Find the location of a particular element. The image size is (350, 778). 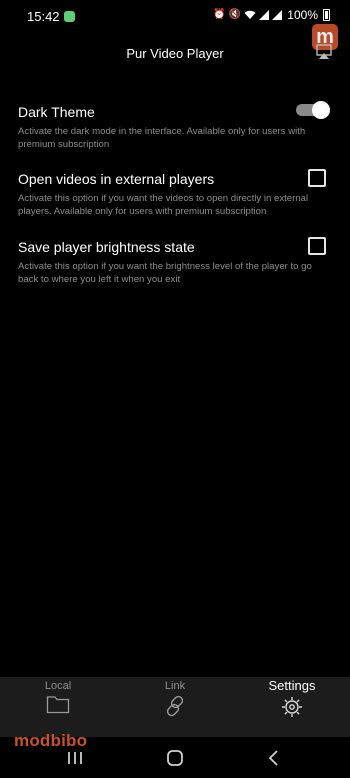

signal-icon is located at coordinates (264, 15).